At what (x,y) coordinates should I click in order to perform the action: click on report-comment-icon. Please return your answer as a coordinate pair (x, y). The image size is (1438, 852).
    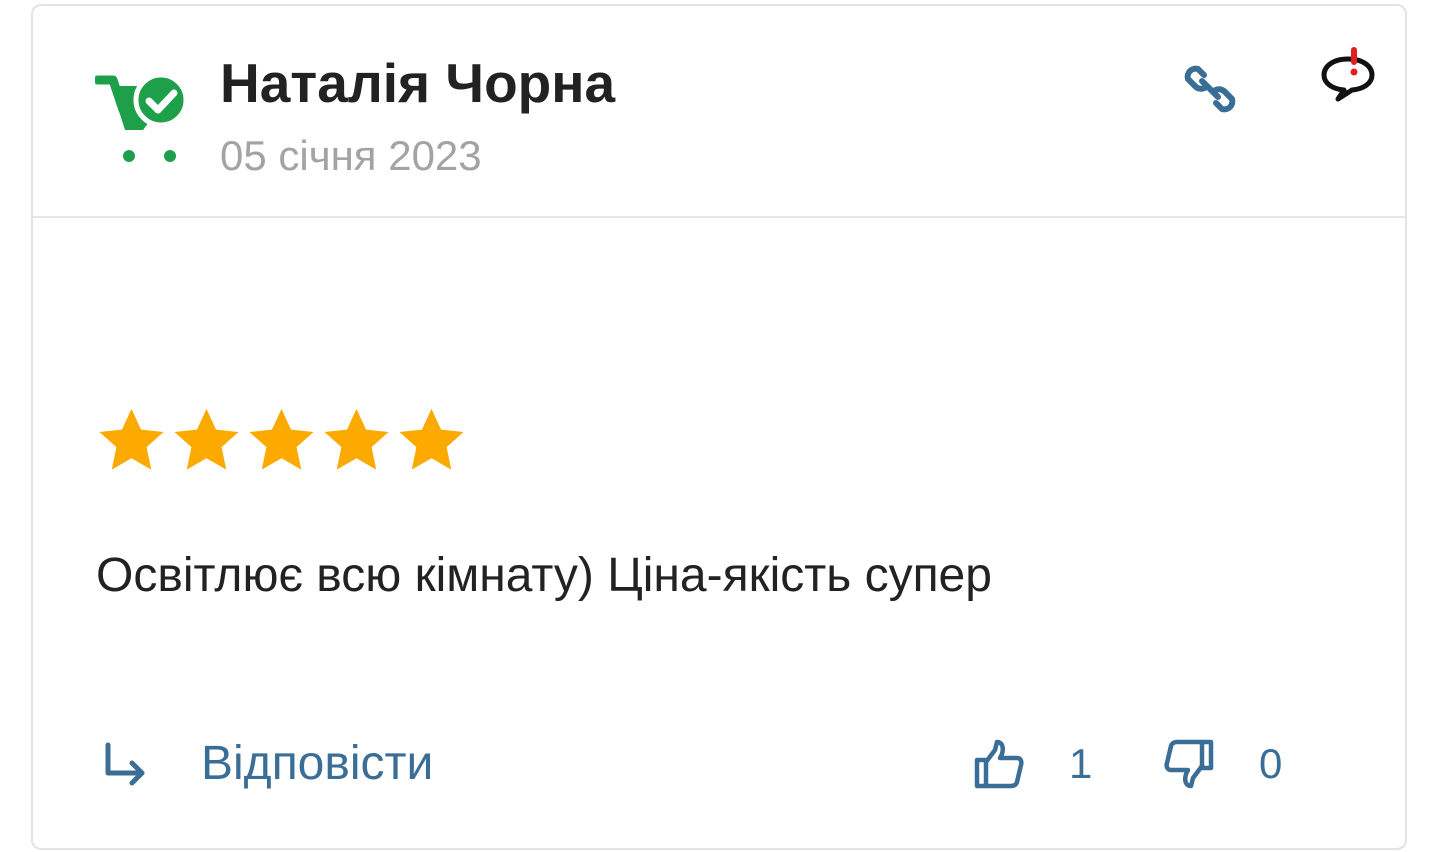
    Looking at the image, I should click on (1348, 74).